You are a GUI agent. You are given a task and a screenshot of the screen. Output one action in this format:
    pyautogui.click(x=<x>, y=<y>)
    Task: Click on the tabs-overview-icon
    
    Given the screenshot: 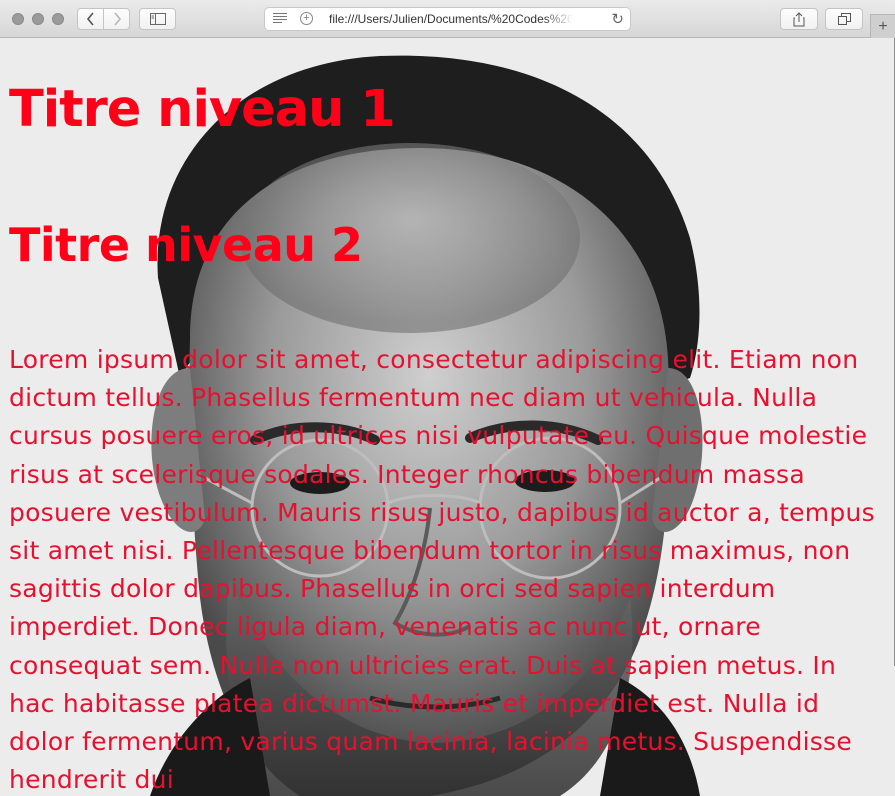 What is the action you would take?
    pyautogui.click(x=844, y=19)
    